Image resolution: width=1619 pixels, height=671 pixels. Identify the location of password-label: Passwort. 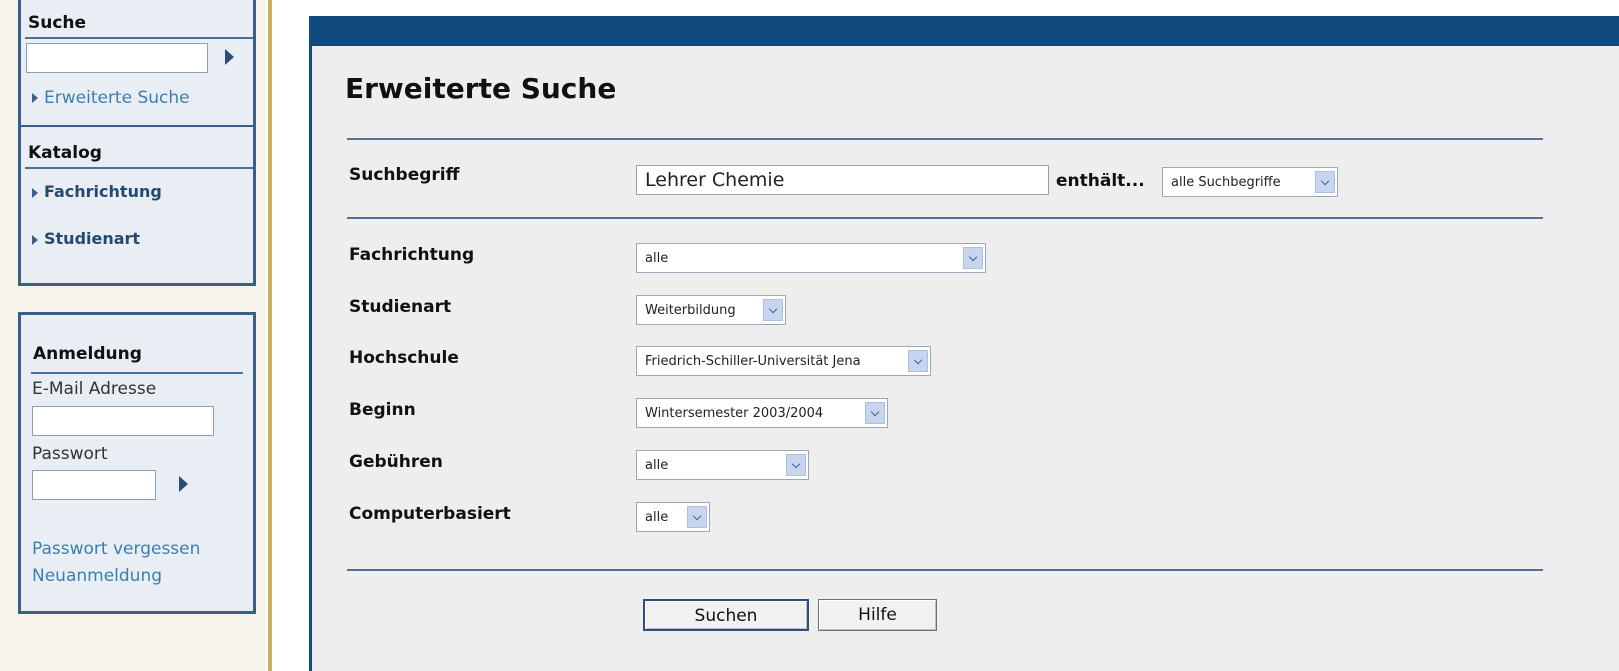
(70, 454).